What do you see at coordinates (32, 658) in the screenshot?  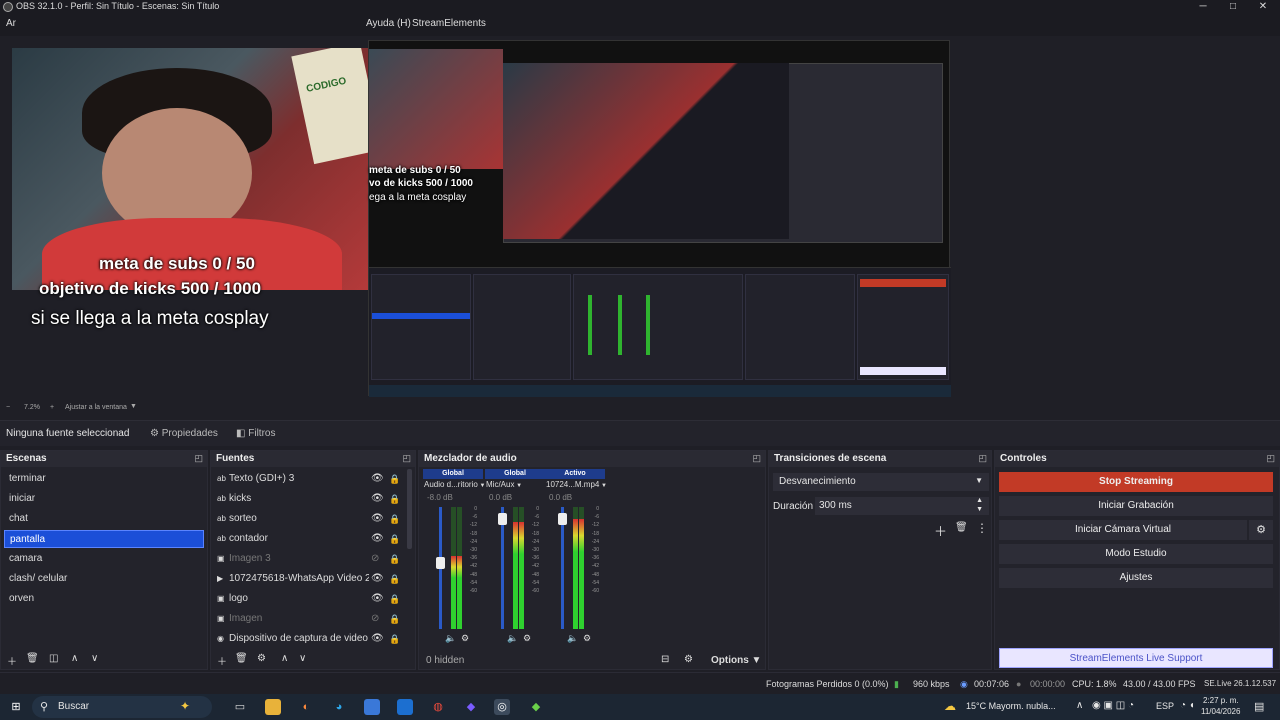 I see `remove-scene-icon: 🗑` at bounding box center [32, 658].